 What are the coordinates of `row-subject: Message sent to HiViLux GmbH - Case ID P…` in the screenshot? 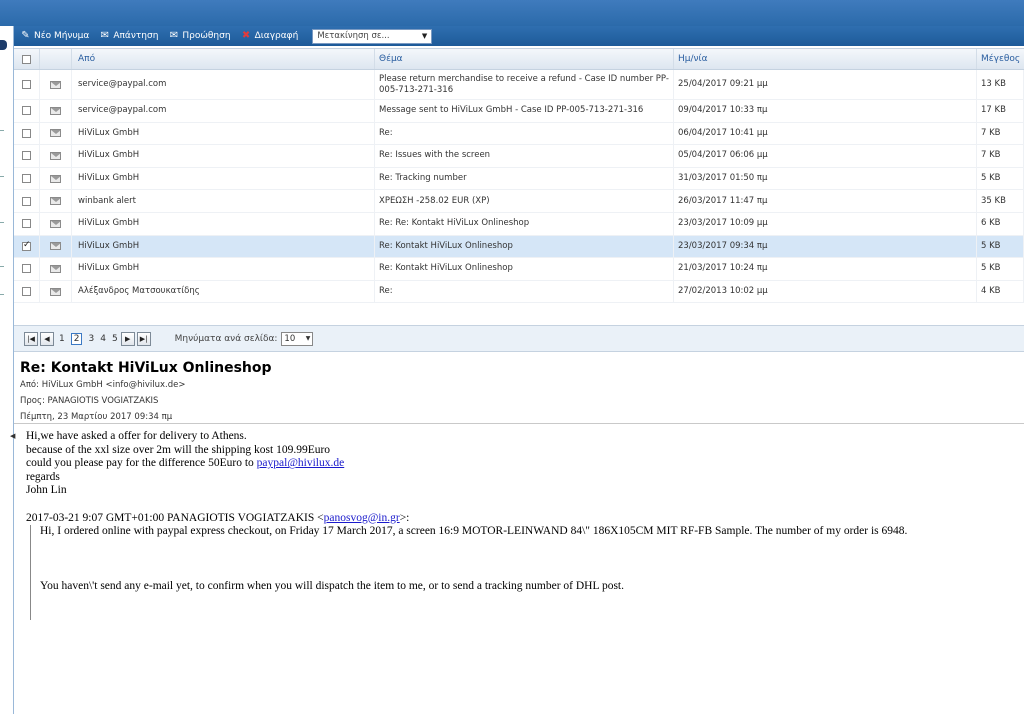 It's located at (511, 110).